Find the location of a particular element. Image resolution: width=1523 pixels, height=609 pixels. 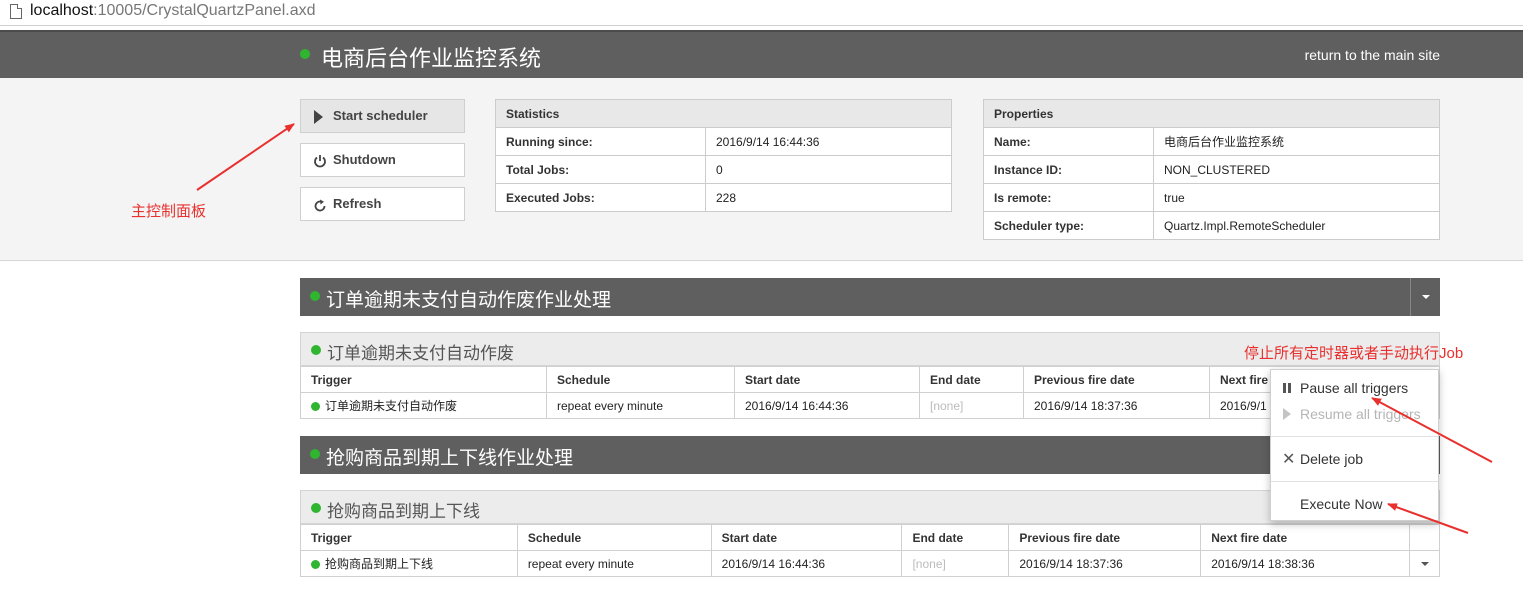

arrow-to-start-button is located at coordinates (245, 157).